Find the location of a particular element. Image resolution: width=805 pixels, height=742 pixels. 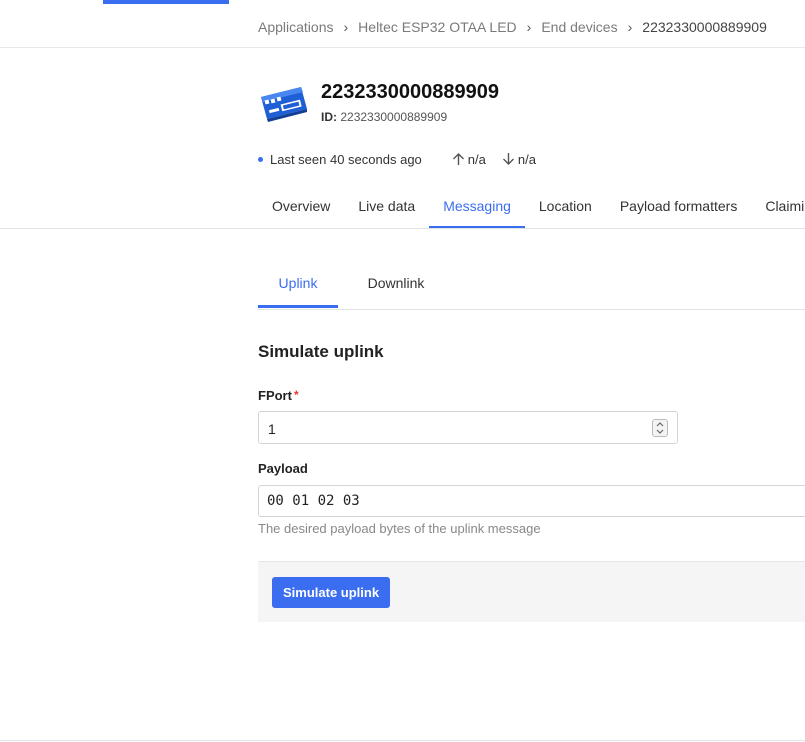

device-status-row: Last seen 40 seconds ago n/a n/a is located at coordinates (397, 159).